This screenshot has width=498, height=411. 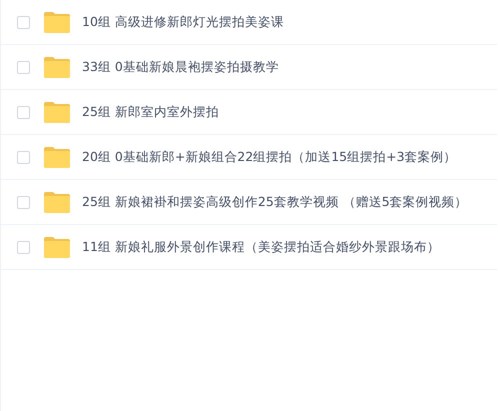 What do you see at coordinates (183, 22) in the screenshot?
I see `folder-name: 10组 高级进修新郎灯光摆拍美姿课` at bounding box center [183, 22].